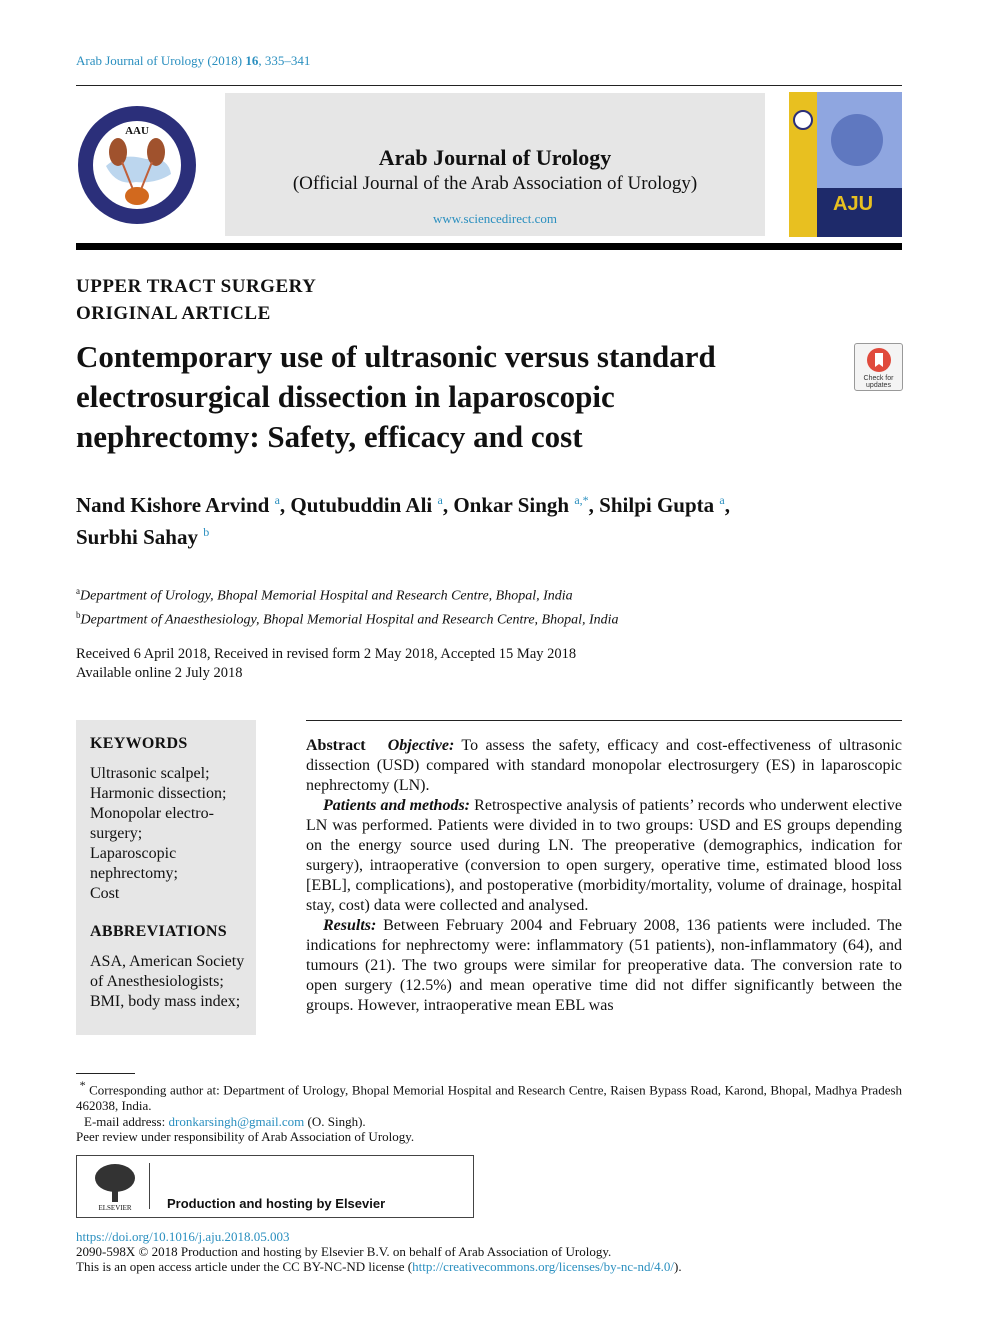 This screenshot has width=992, height=1323. I want to click on article-sections: UPPER TRACT SURGERY ORIGINAL ARTICLE, so click(196, 300).